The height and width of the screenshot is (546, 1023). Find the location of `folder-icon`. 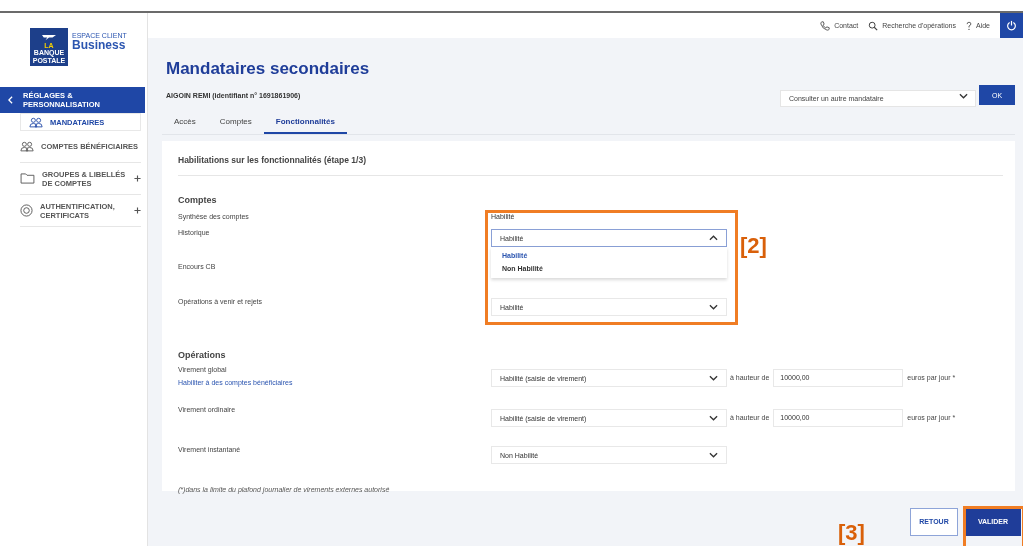

folder-icon is located at coordinates (27, 178).